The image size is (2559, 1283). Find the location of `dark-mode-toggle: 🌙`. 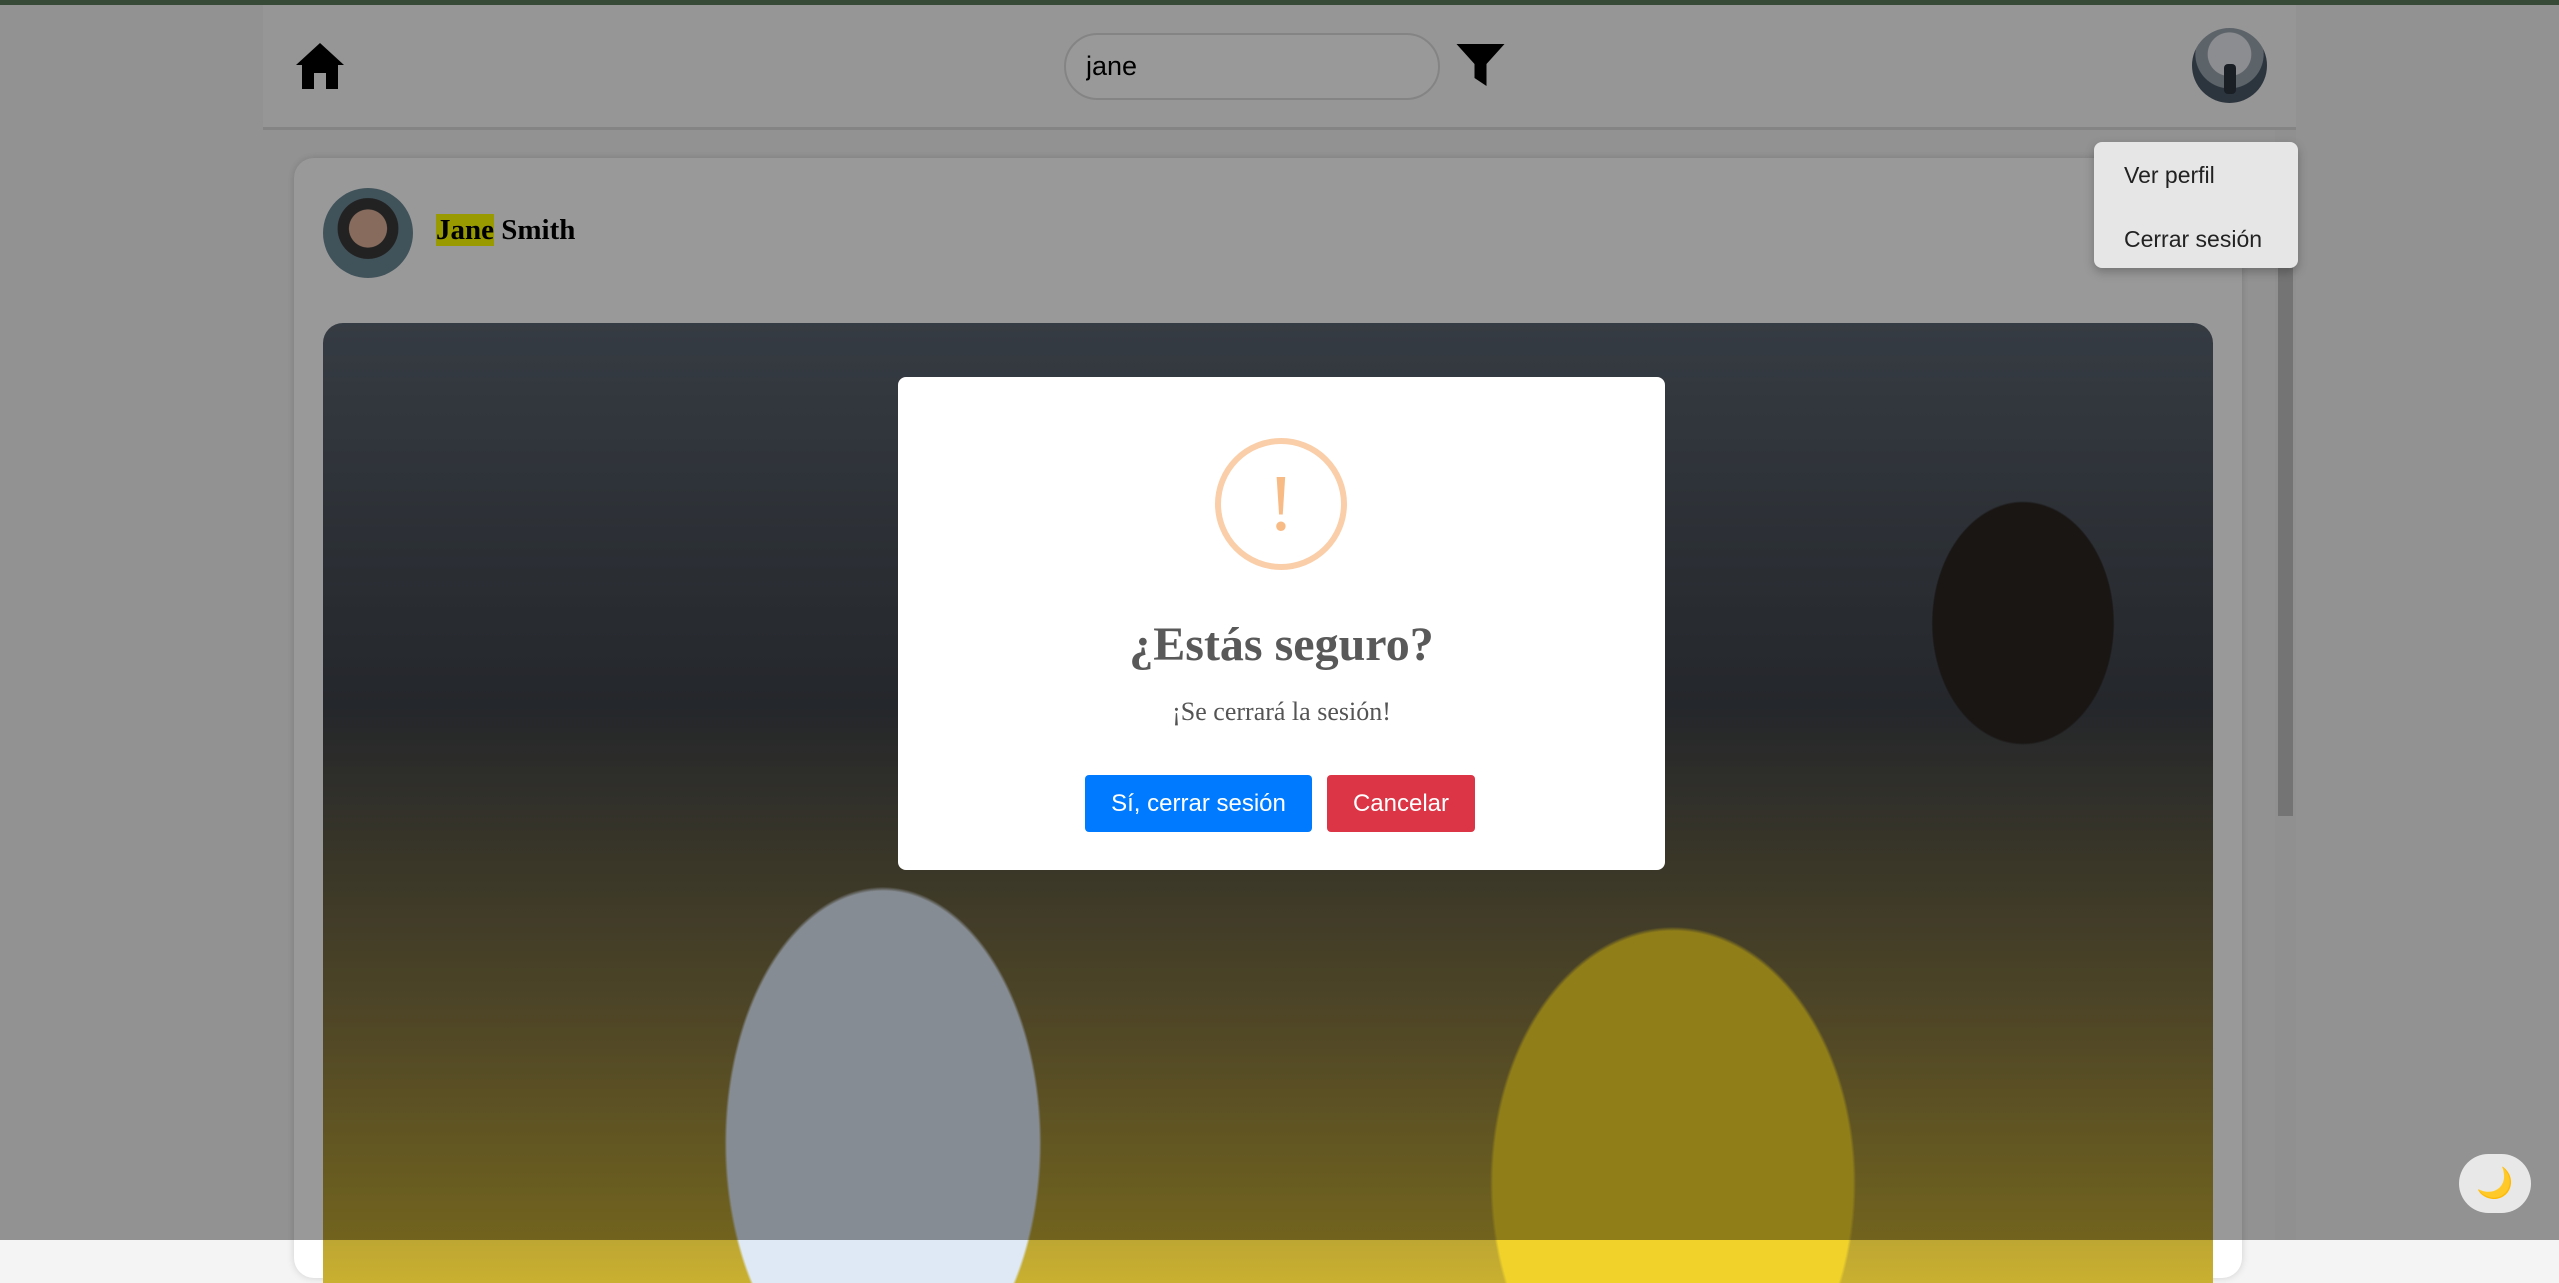

dark-mode-toggle: 🌙 is located at coordinates (2495, 1183).